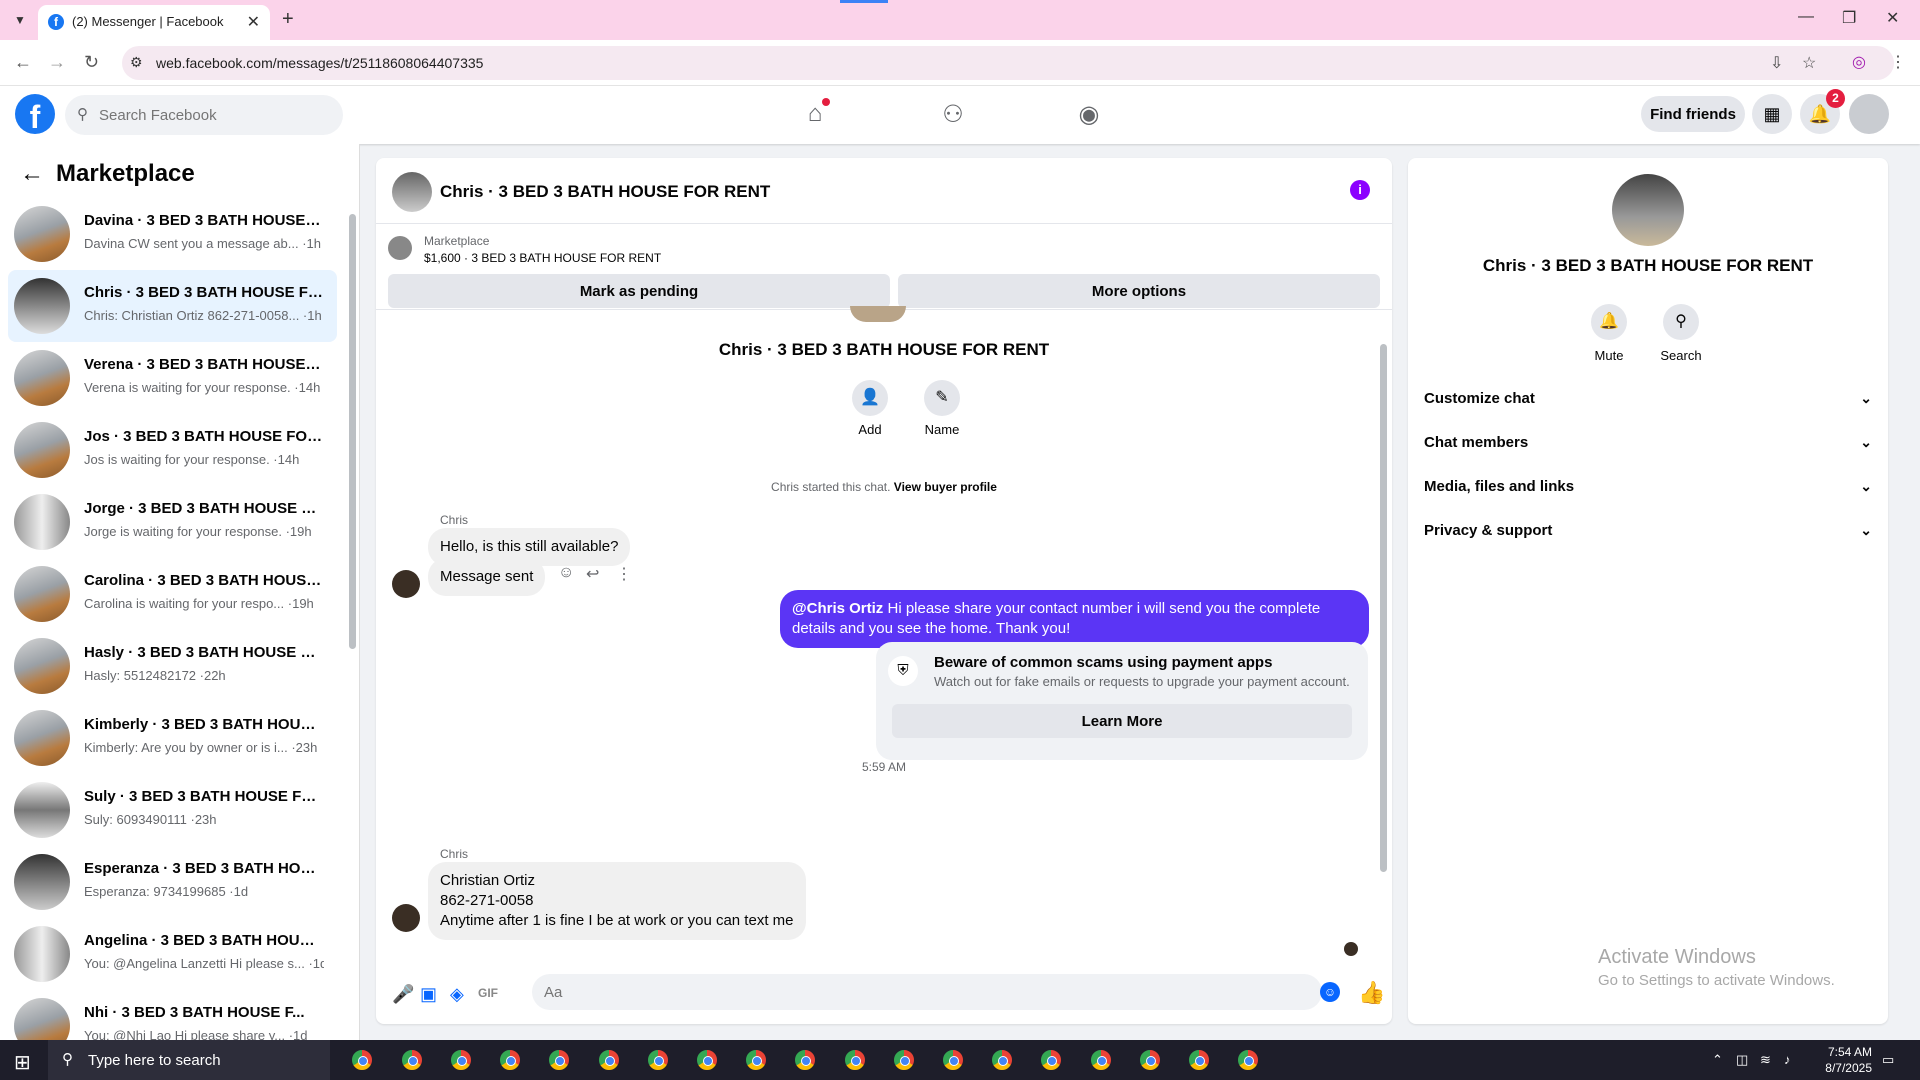 This screenshot has width=1920, height=1080. What do you see at coordinates (20, 20) in the screenshot?
I see `tab-search-dropdown-icon: ▼` at bounding box center [20, 20].